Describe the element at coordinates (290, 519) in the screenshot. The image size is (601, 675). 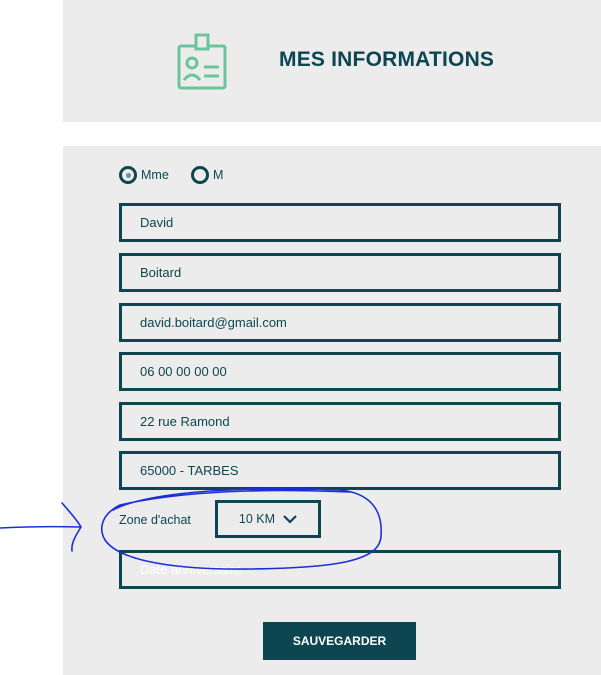
I see `chevron-down-icon` at that location.